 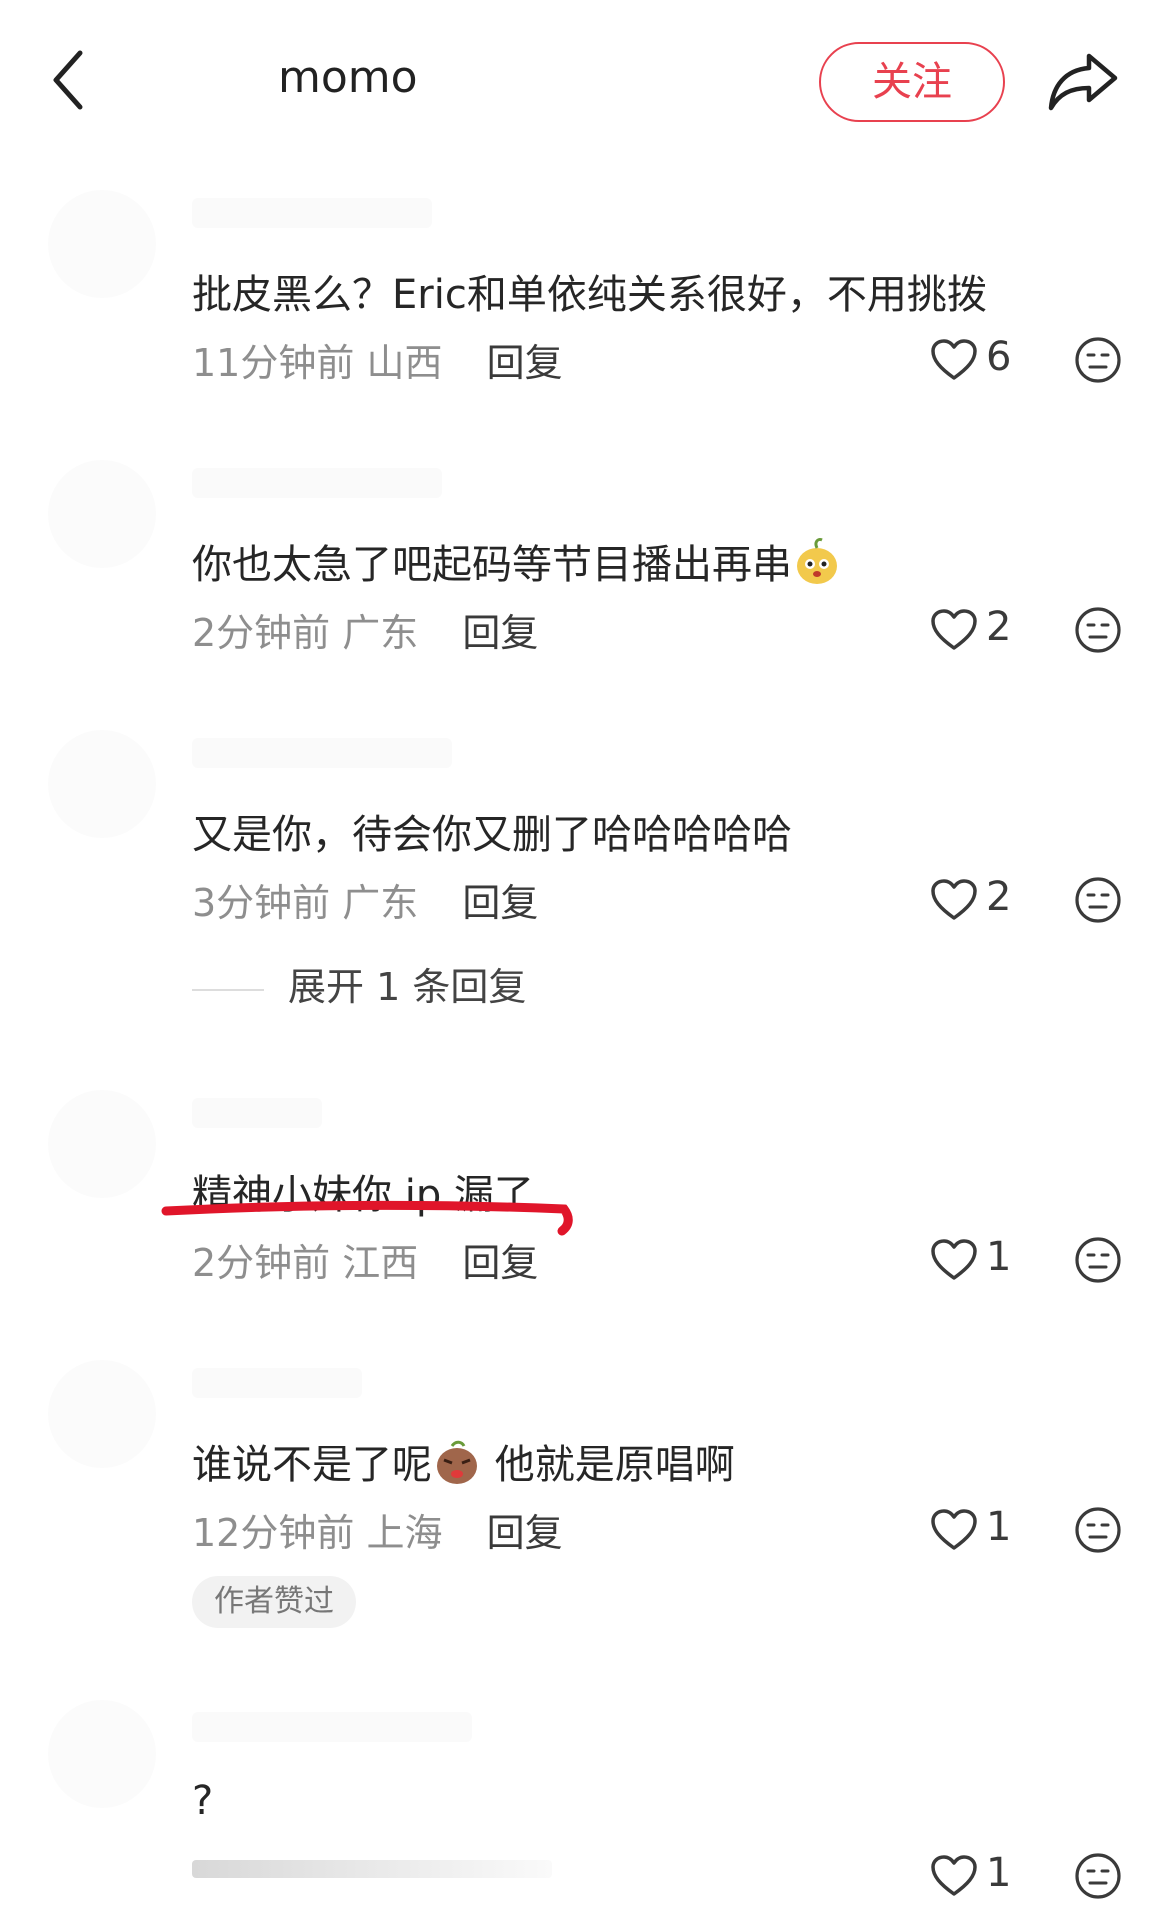 I want to click on comment-text: ?, so click(x=203, y=1801).